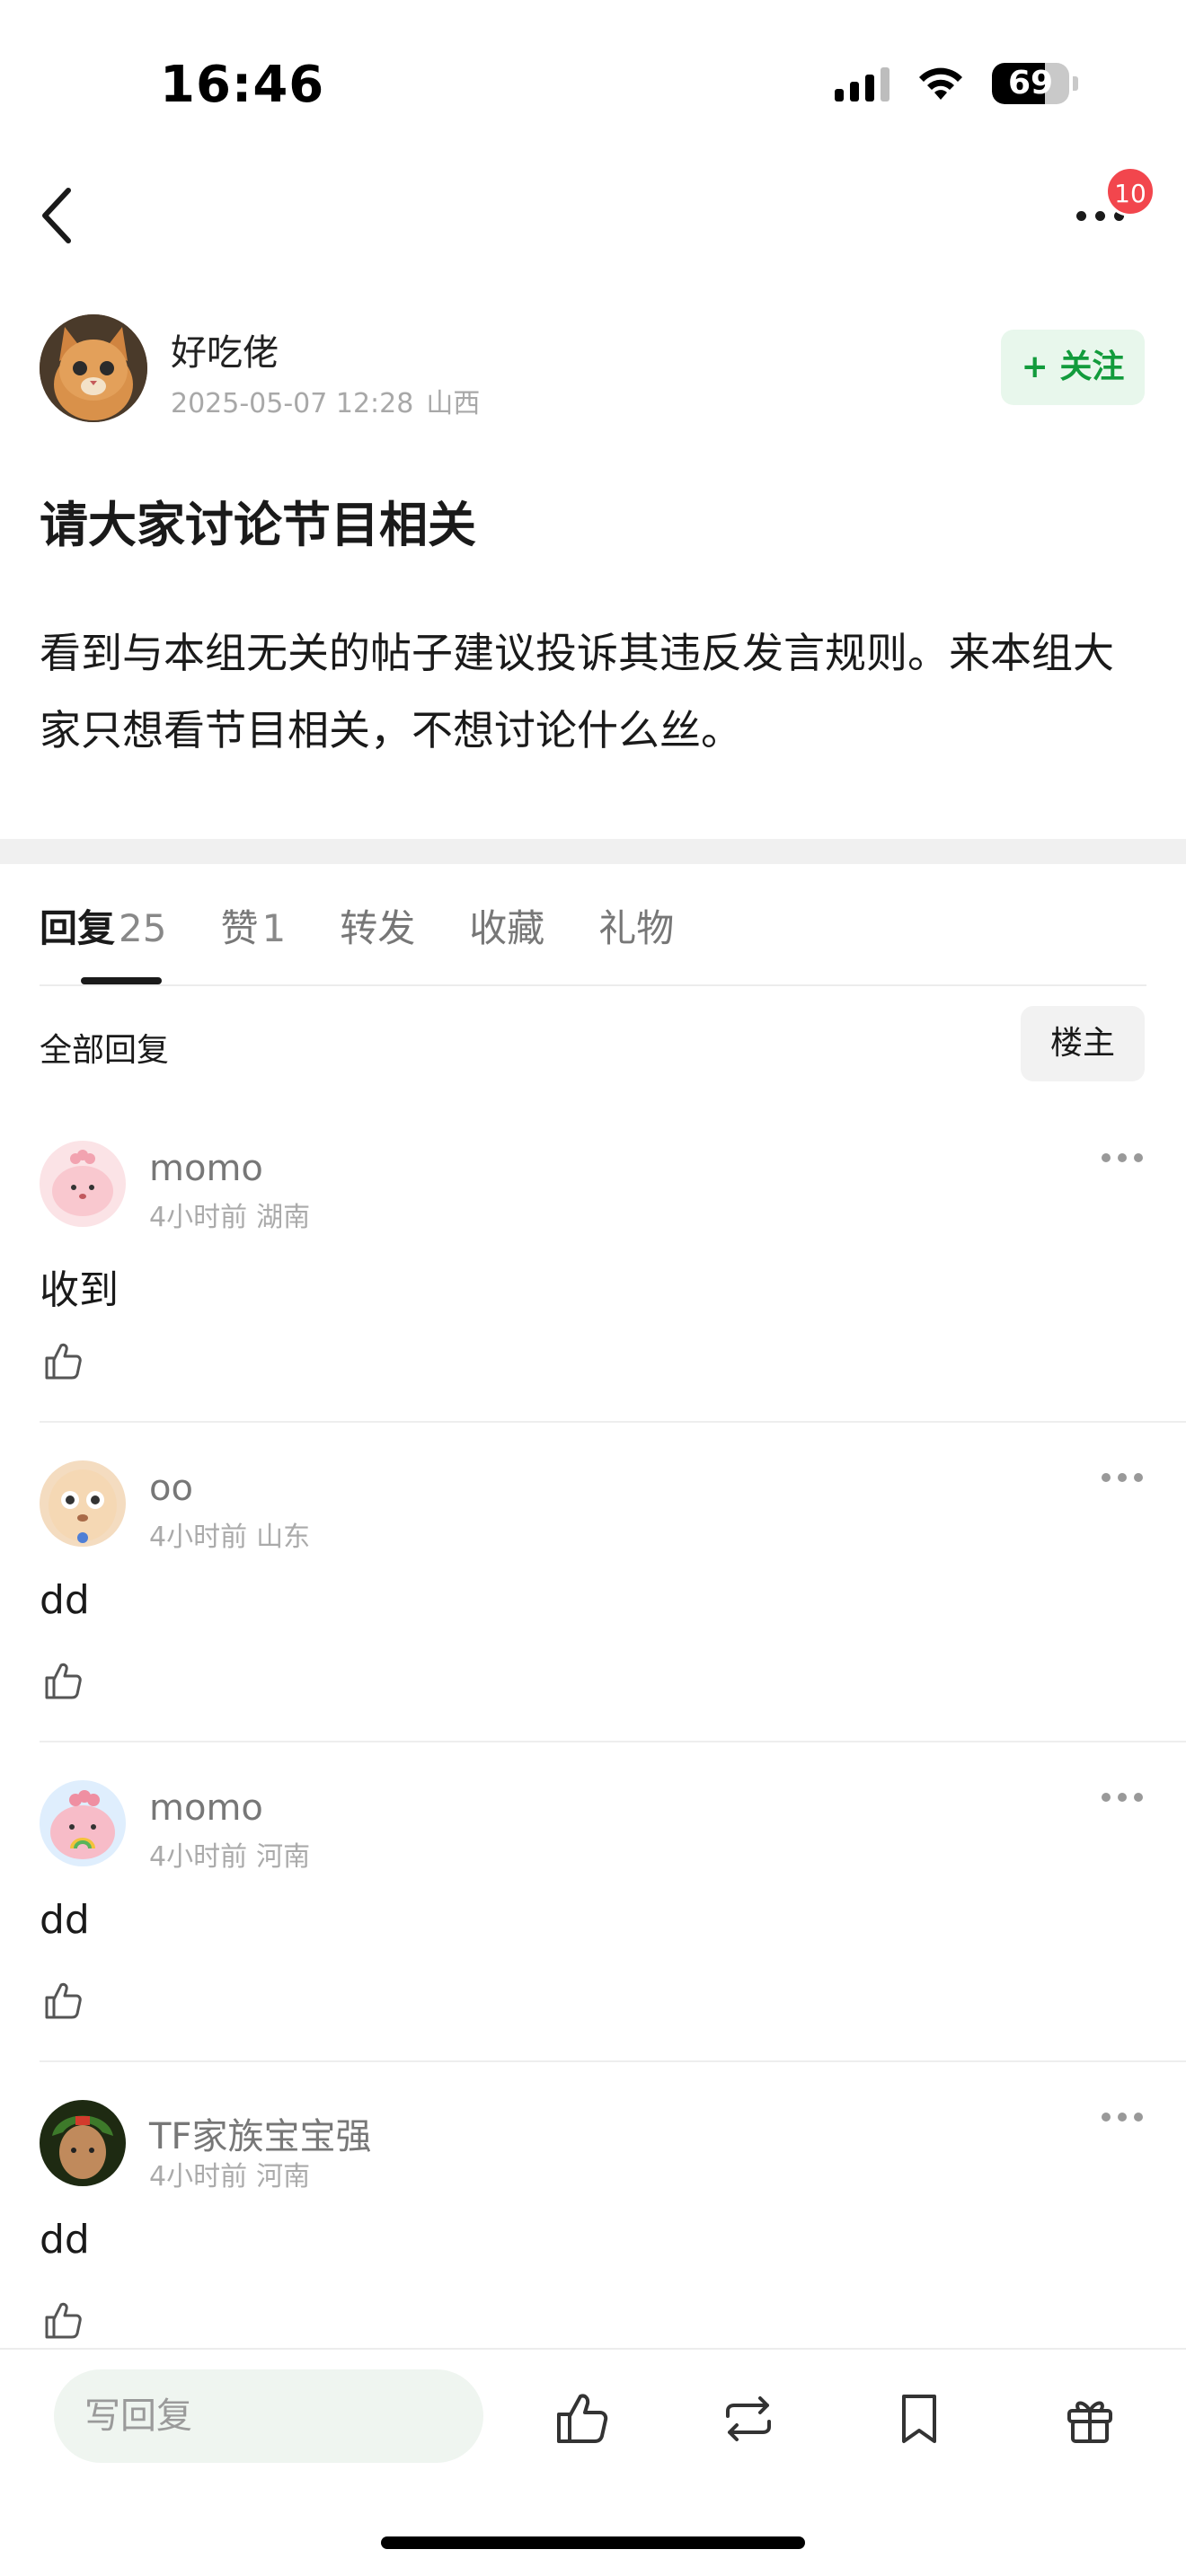 This screenshot has width=1186, height=2576. I want to click on tabs-divider, so click(593, 985).